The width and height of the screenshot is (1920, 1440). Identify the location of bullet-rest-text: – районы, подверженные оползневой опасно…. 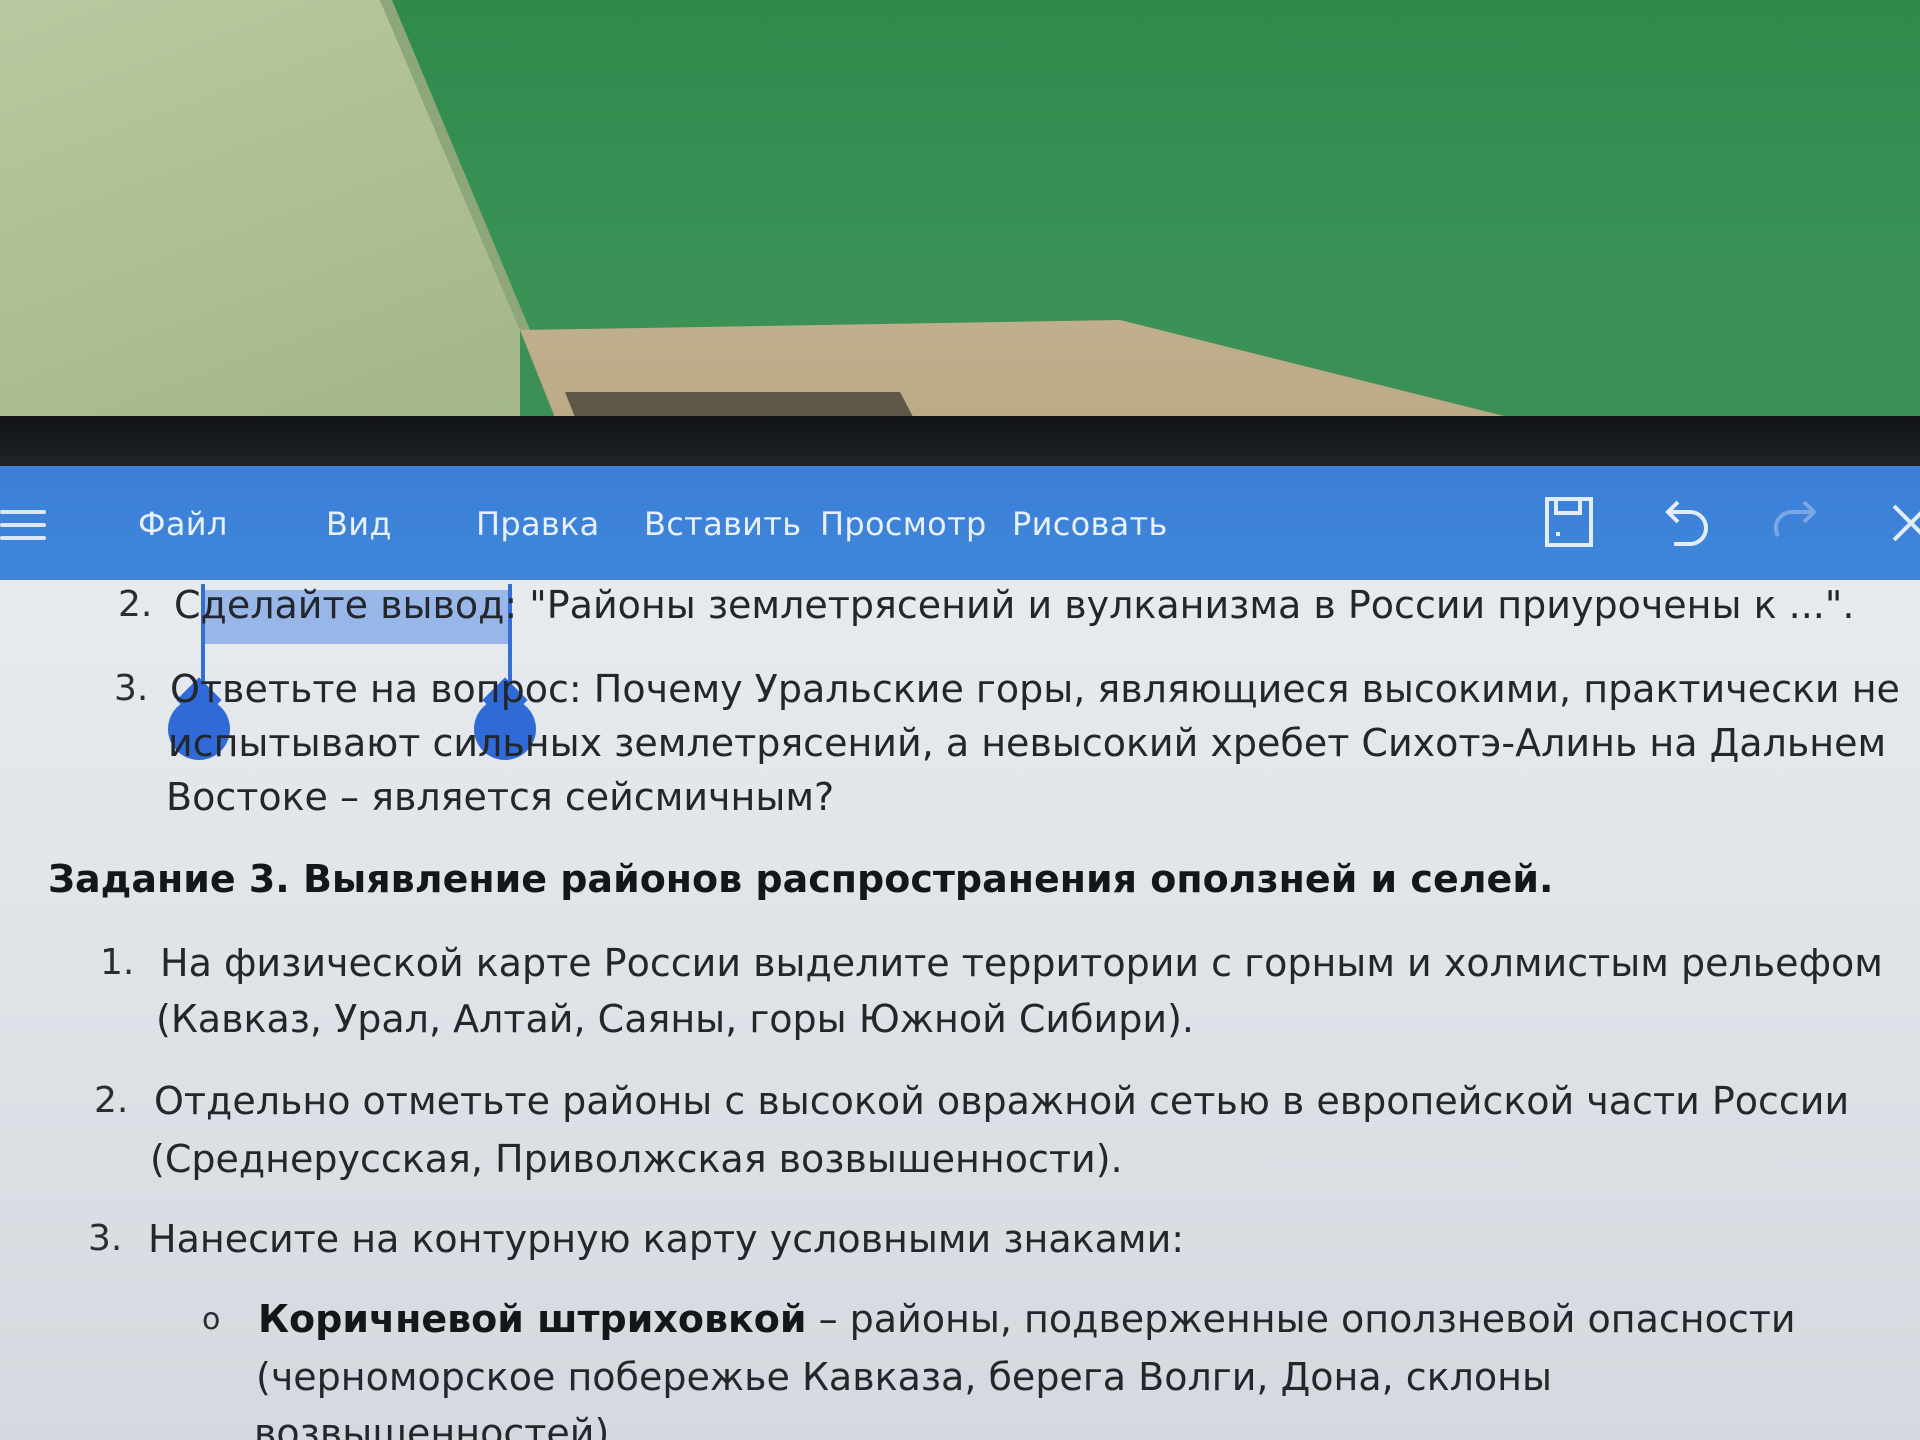
(1301, 1319).